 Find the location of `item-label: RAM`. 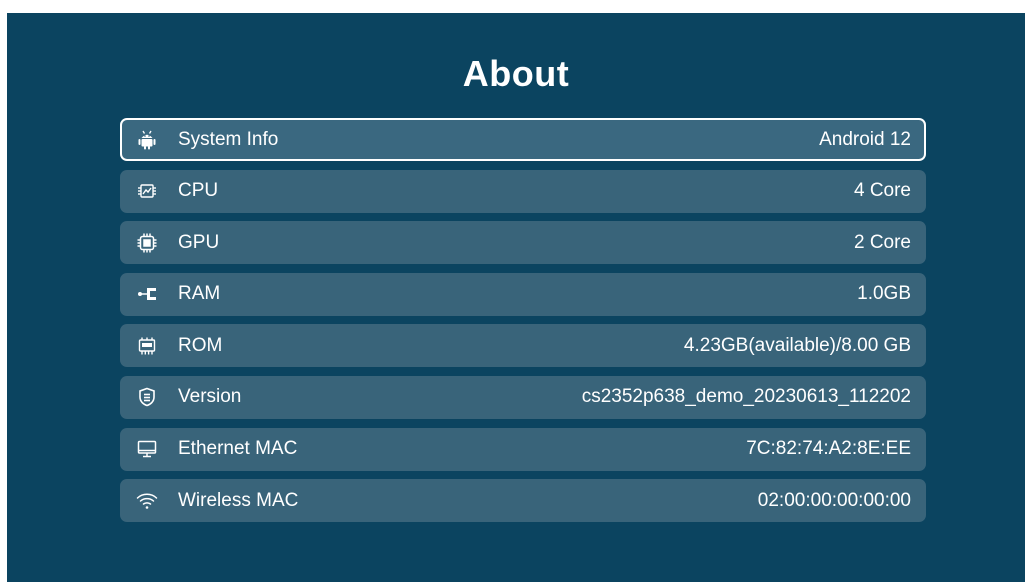

item-label: RAM is located at coordinates (199, 294).